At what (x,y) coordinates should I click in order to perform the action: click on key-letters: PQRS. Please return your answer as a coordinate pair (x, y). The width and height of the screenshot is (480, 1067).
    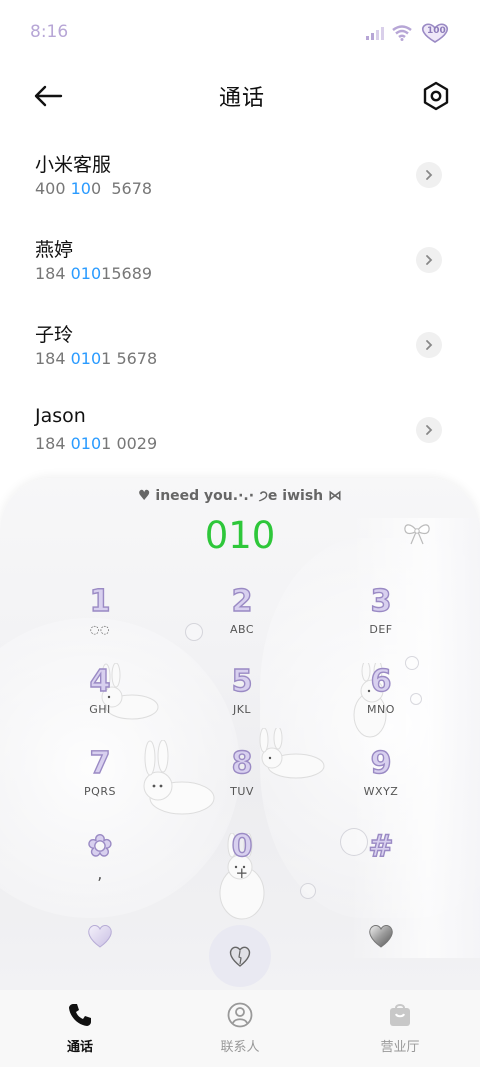
    Looking at the image, I should click on (100, 791).